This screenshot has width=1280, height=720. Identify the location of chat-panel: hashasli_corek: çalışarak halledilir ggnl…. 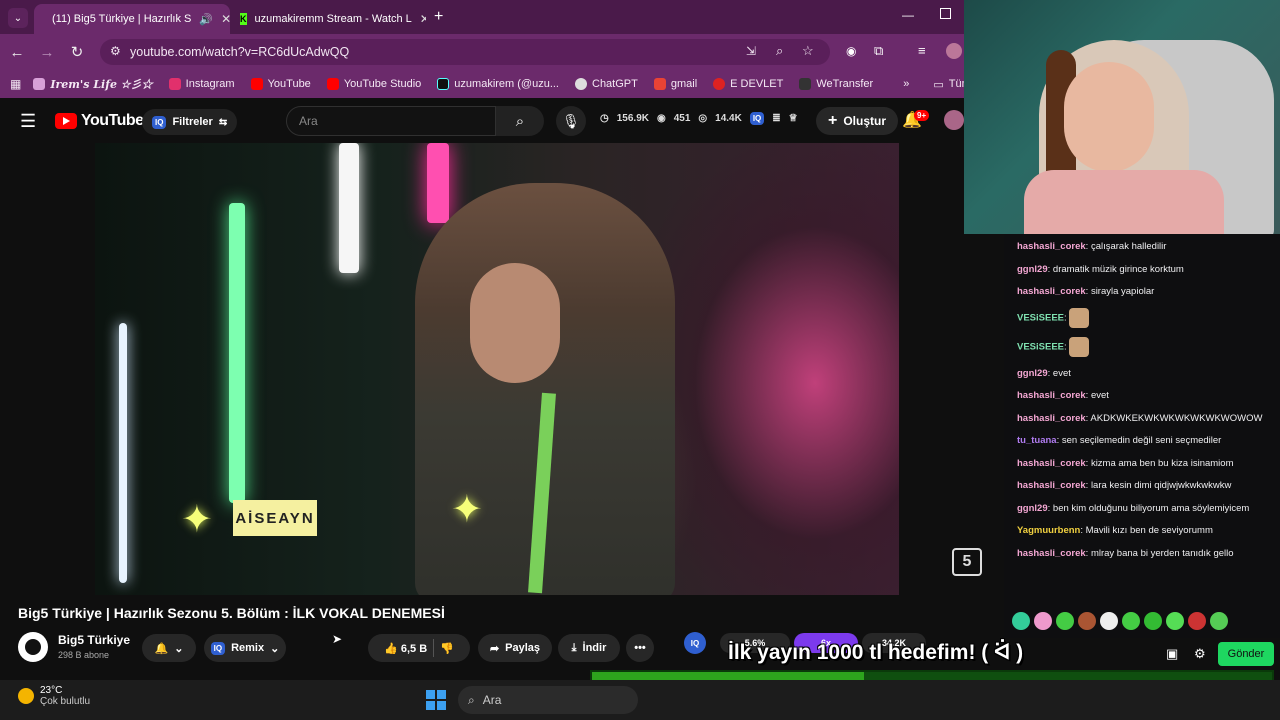
(1142, 436).